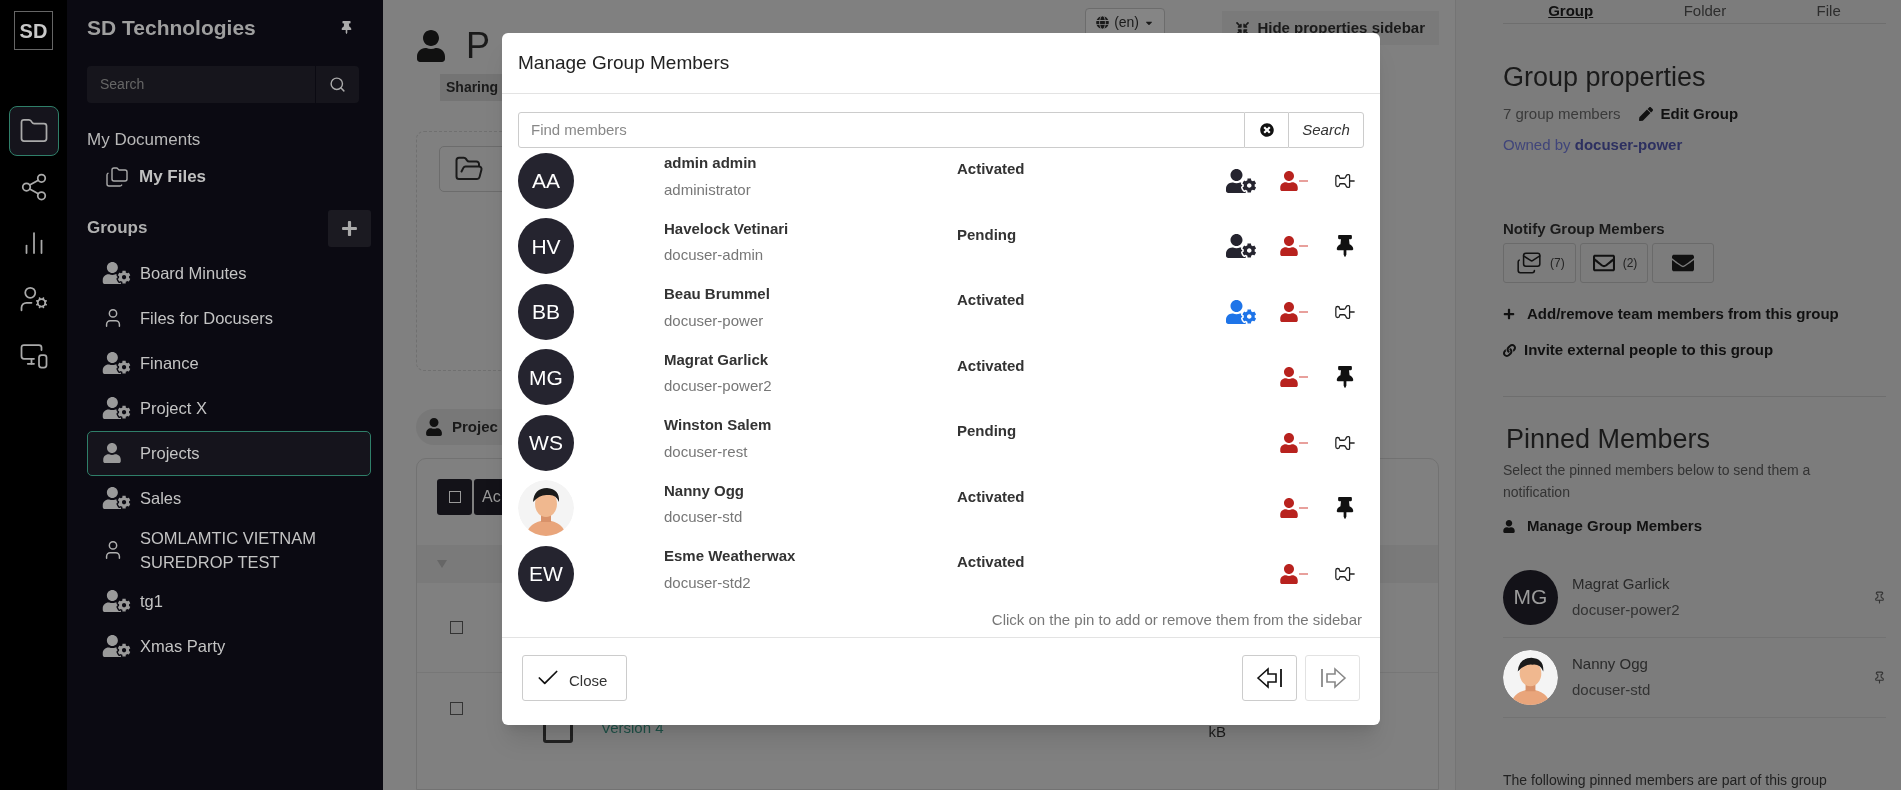 Image resolution: width=1901 pixels, height=790 pixels. I want to click on edit-group-link: Edit Group, so click(1688, 114).